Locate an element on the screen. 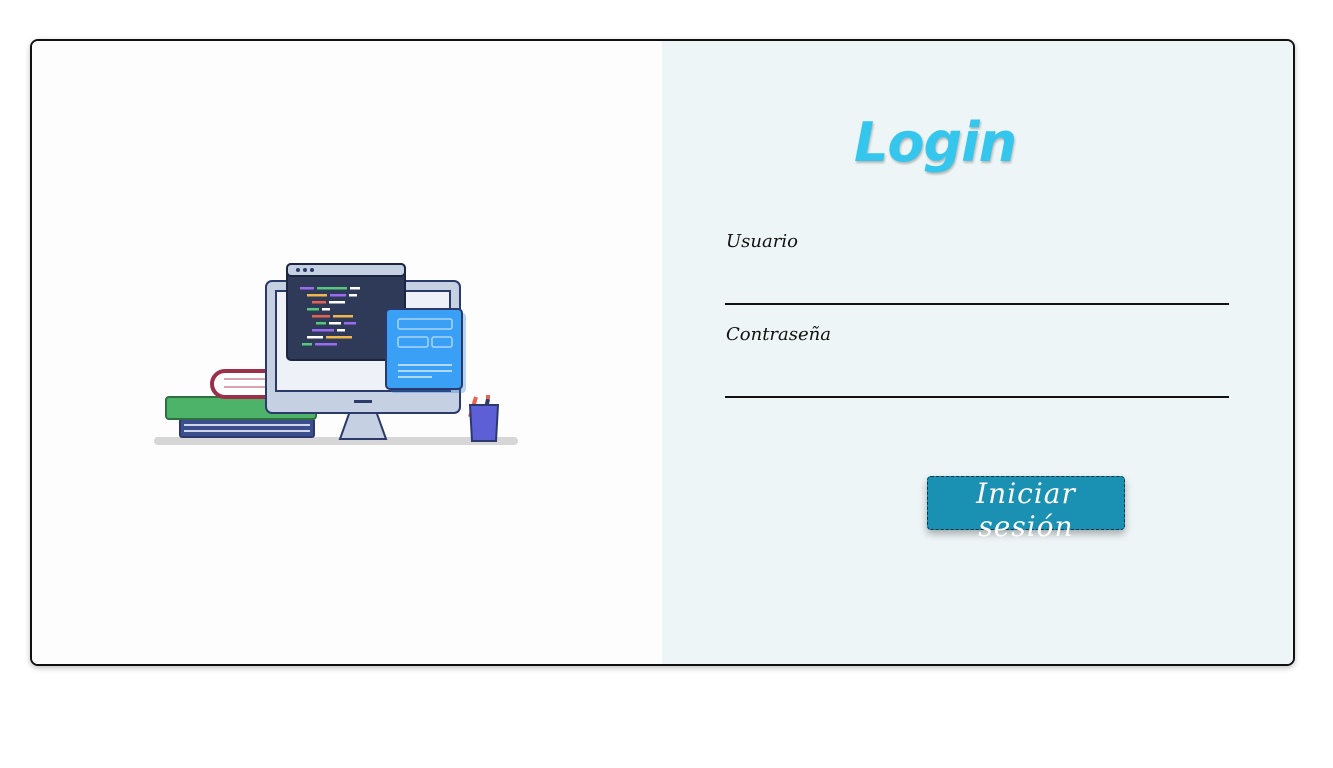 This screenshot has width=1333, height=768. login-title: Login is located at coordinates (935, 142).